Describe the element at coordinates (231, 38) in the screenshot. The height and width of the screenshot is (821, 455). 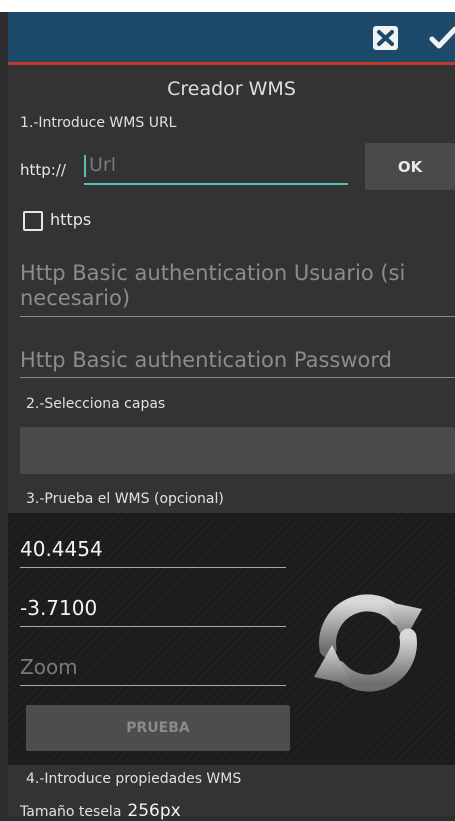
I see `app-bar` at that location.